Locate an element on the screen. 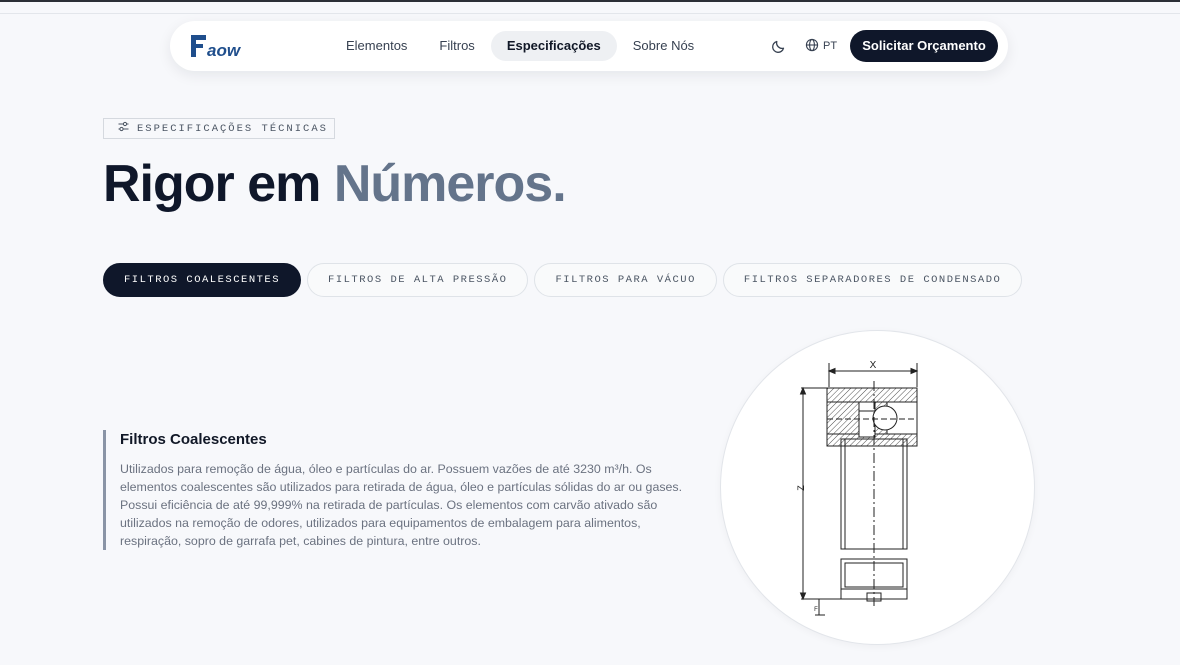 The image size is (1180, 665). title-accent: Números. is located at coordinates (450, 184).